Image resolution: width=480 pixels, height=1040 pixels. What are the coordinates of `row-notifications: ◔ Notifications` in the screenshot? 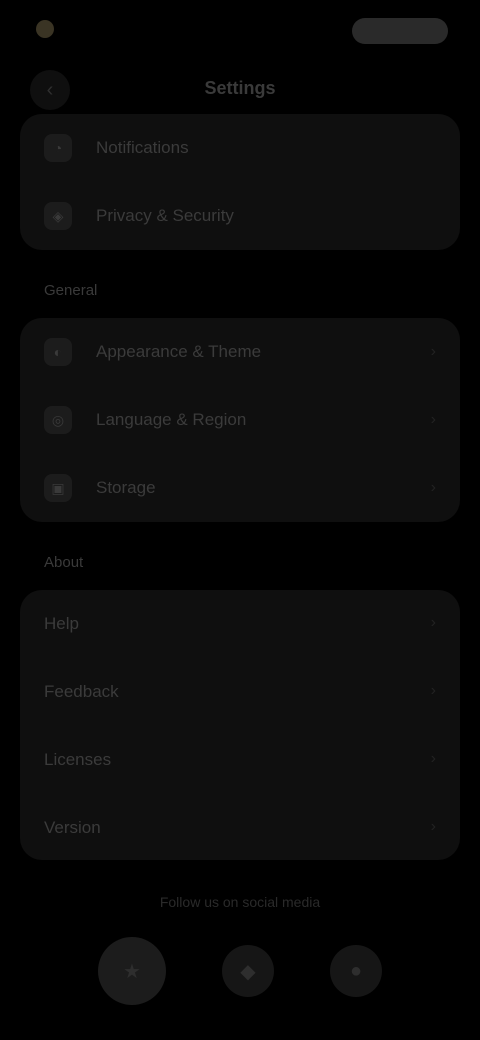 It's located at (240, 148).